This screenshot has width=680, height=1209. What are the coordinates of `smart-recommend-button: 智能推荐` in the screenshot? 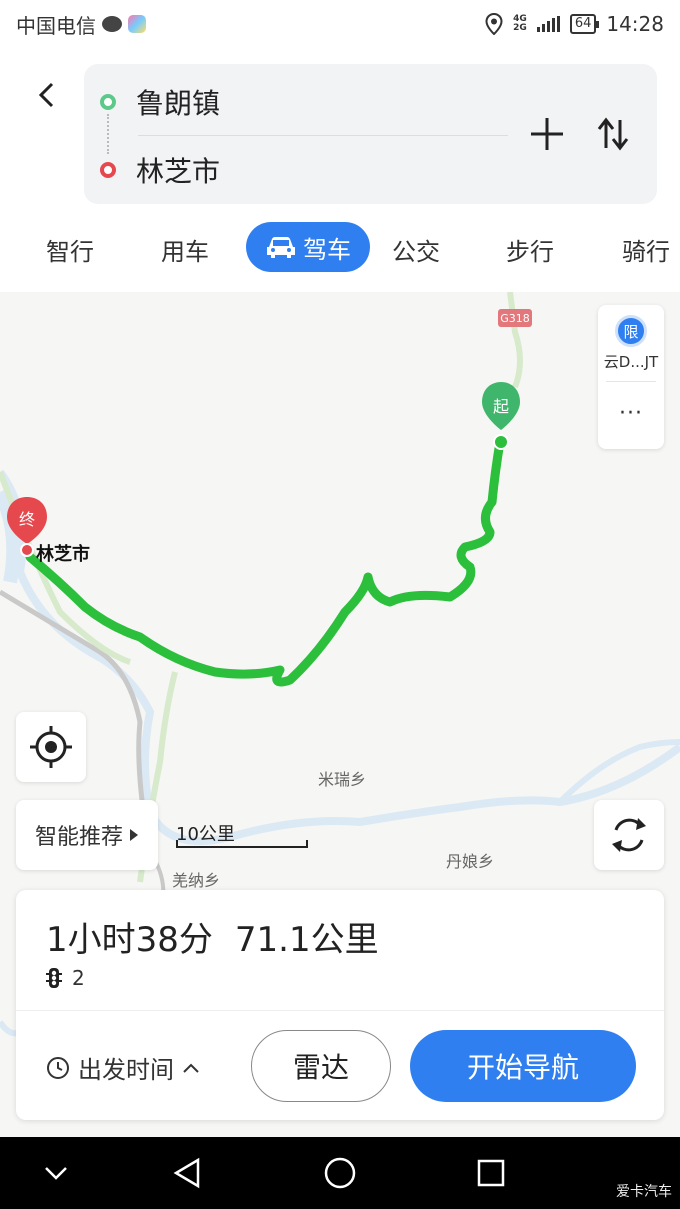 It's located at (87, 835).